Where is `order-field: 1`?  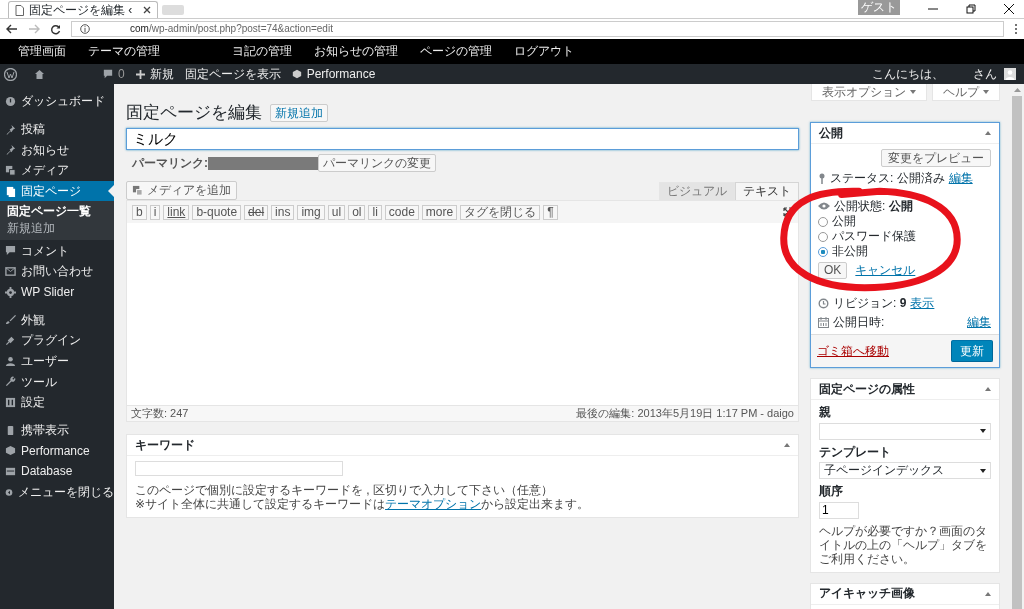
order-field: 1 is located at coordinates (839, 510).